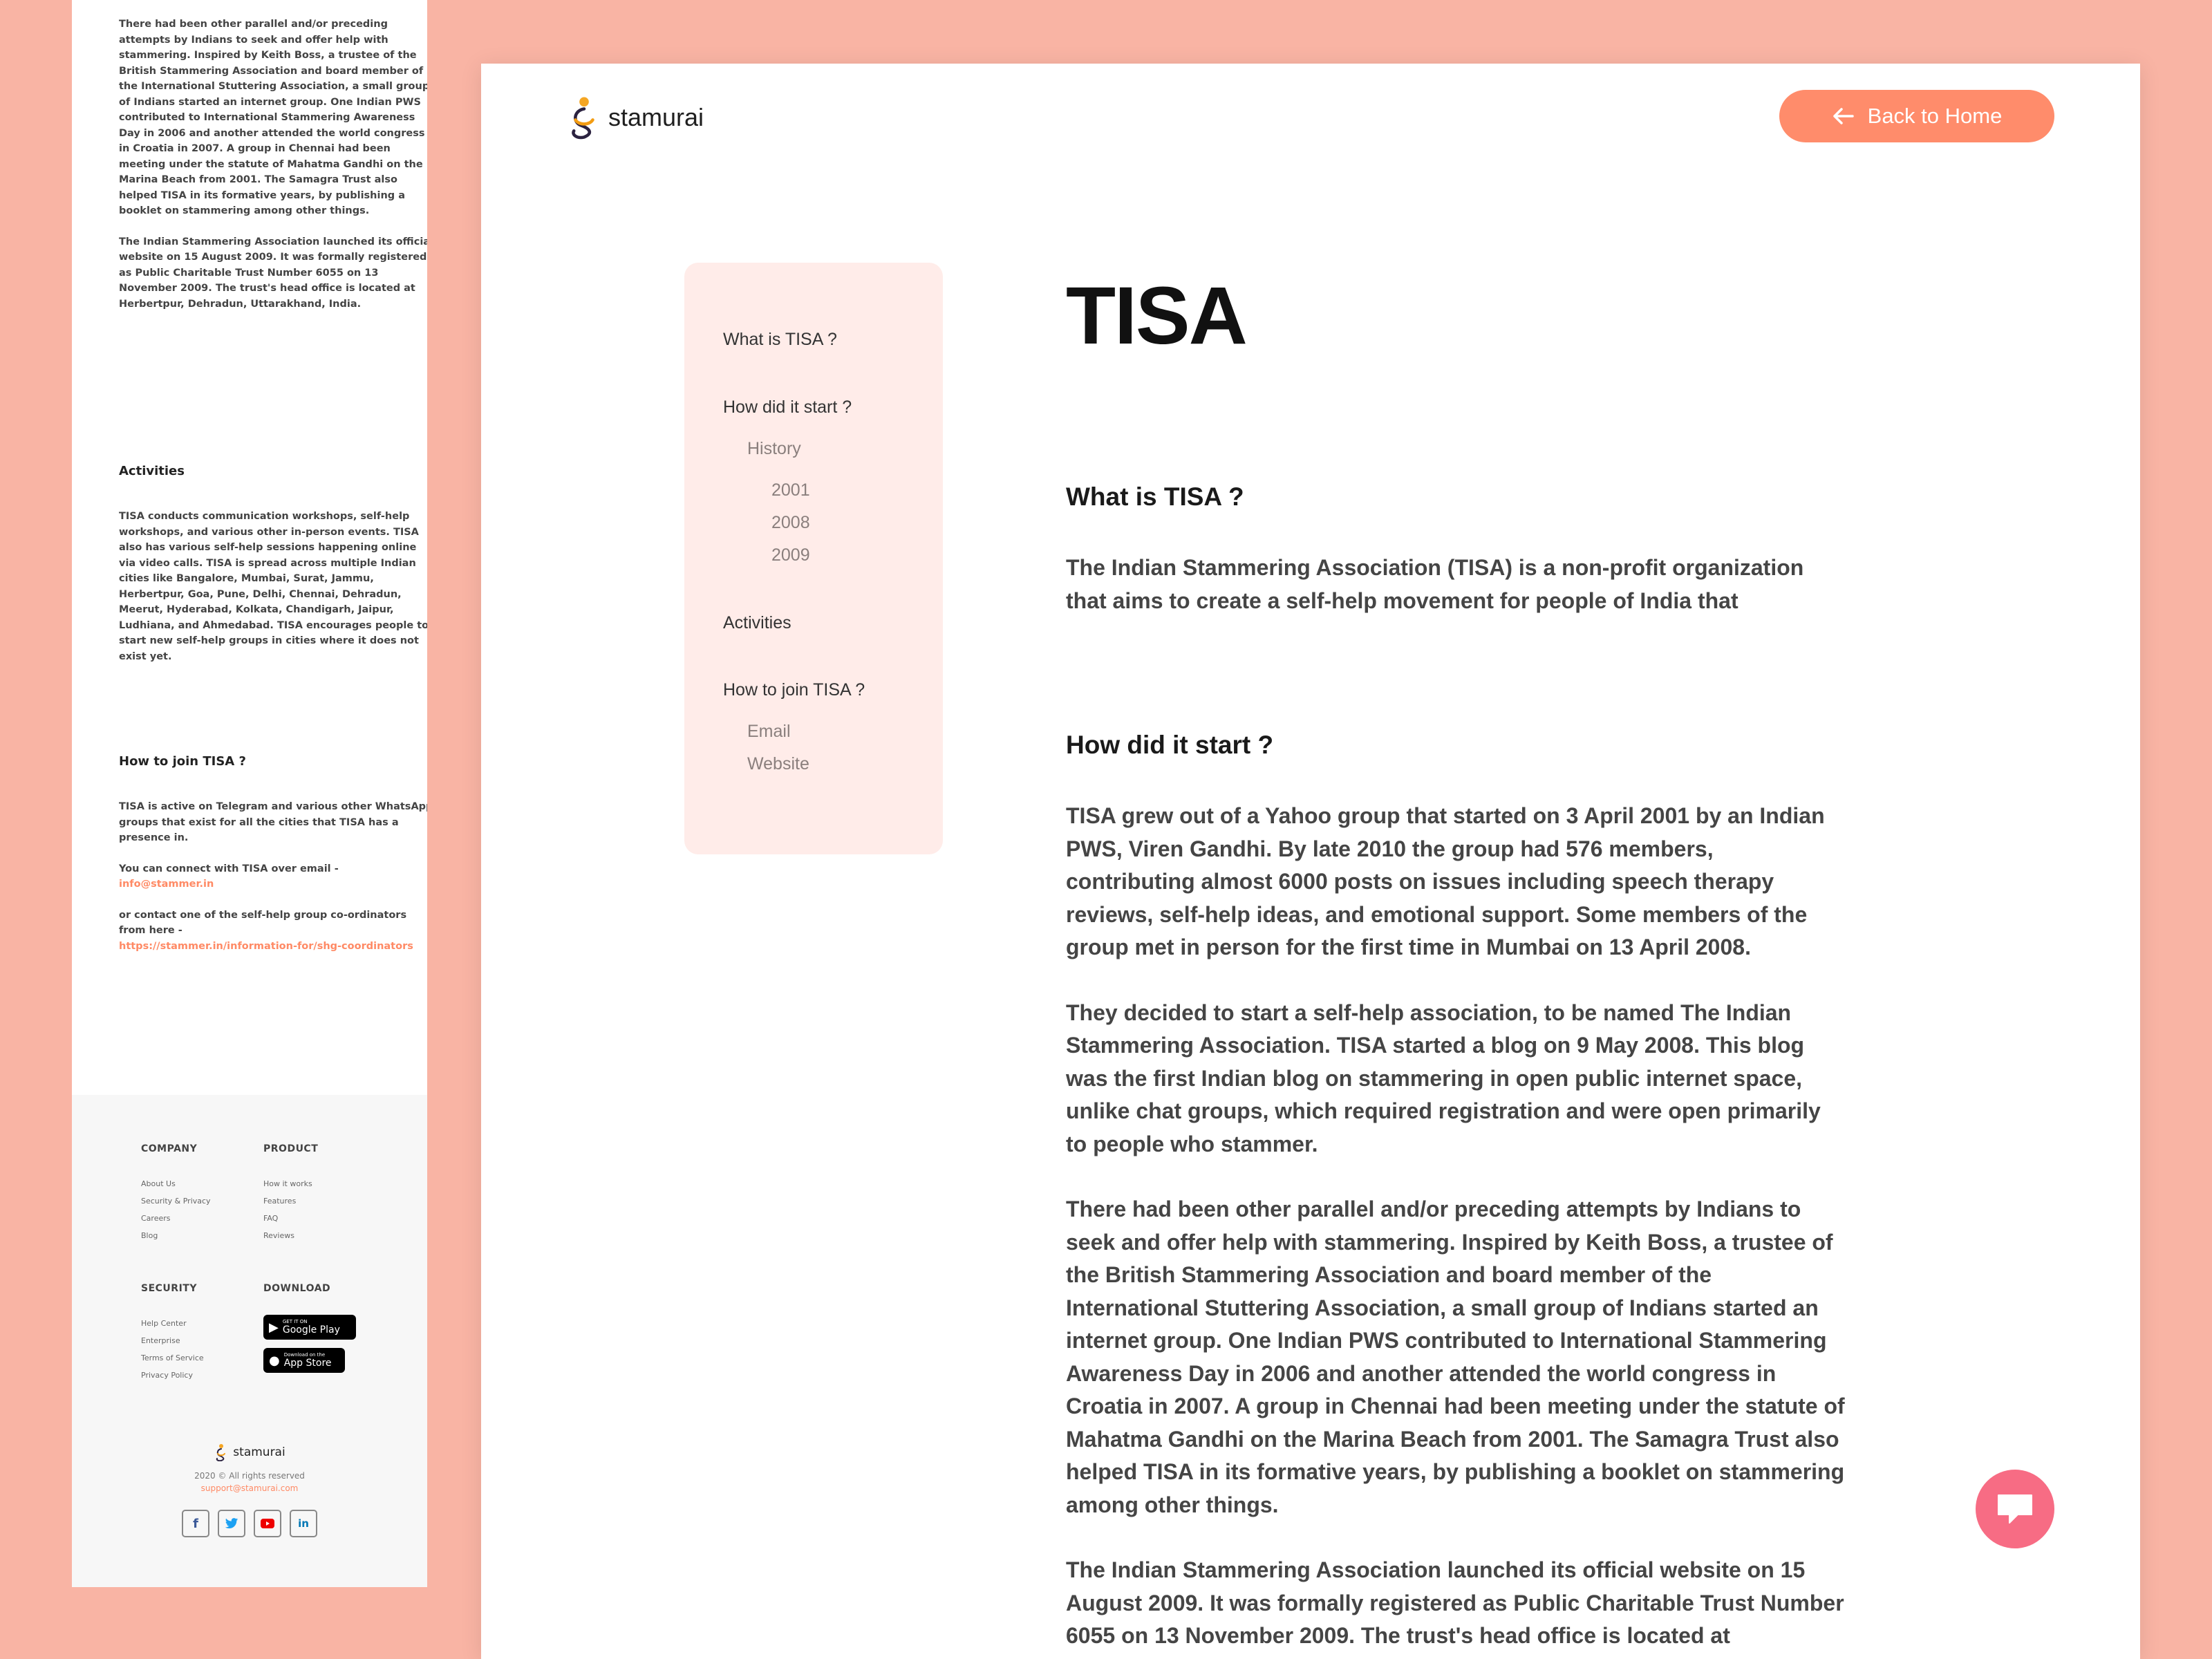 The width and height of the screenshot is (2212, 1659). What do you see at coordinates (290, 1218) in the screenshot?
I see `footer-link: FAQ` at bounding box center [290, 1218].